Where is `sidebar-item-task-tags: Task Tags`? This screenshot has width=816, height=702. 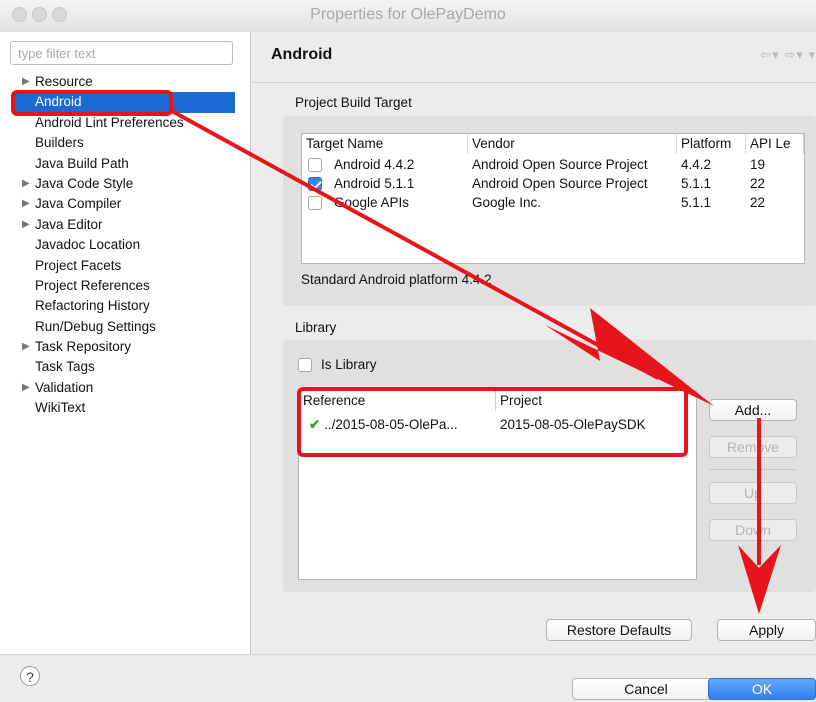
sidebar-item-task-tags: Task Tags is located at coordinates (125, 367).